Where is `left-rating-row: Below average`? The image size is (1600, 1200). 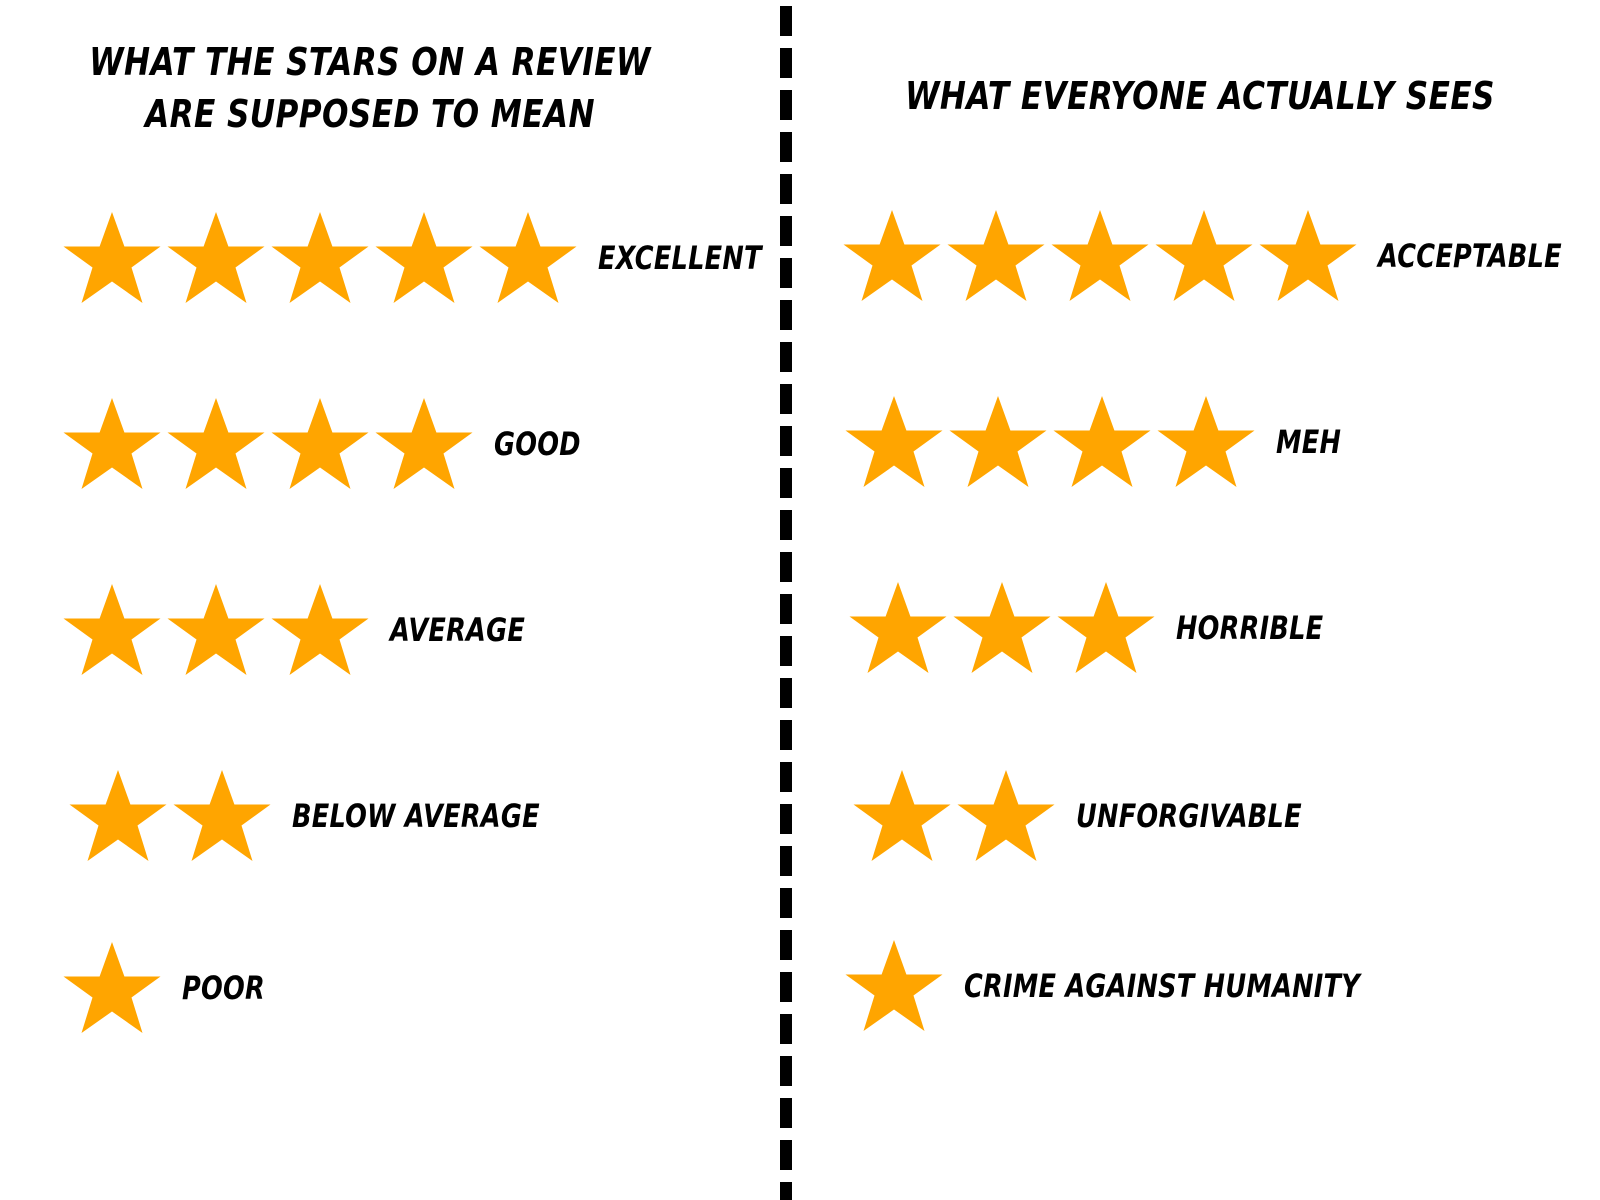
left-rating-row: Below average is located at coordinates (334, 816).